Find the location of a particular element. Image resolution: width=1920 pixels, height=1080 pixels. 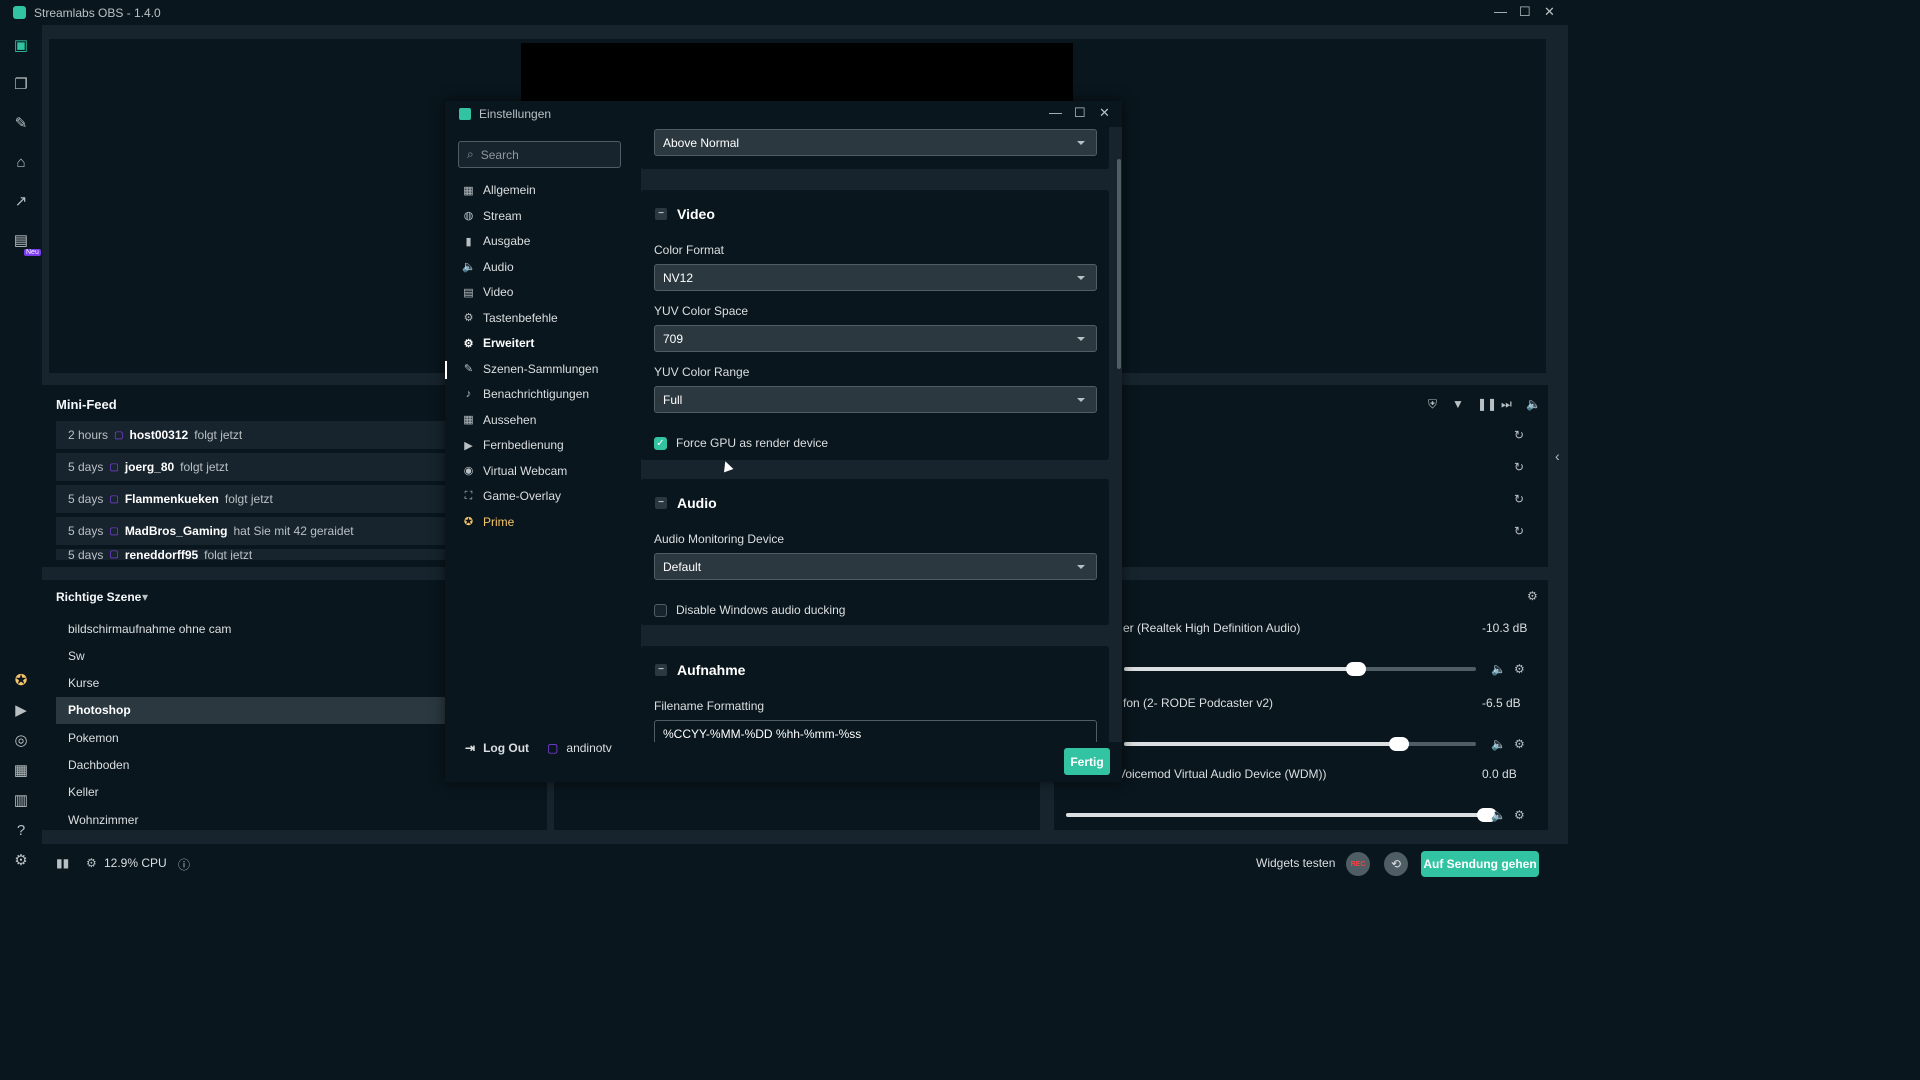

settings-nav-allgemein: ▦ Allgemein is located at coordinates (498, 190).